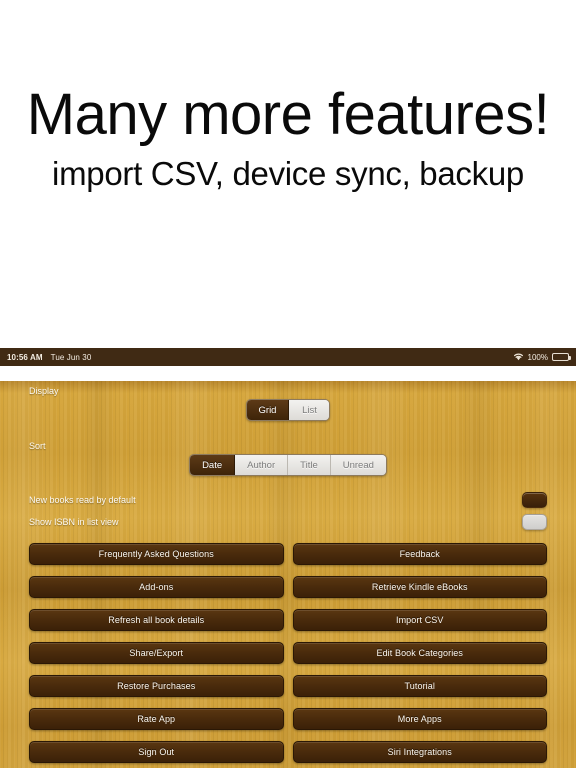 This screenshot has width=576, height=768. Describe the element at coordinates (44, 390) in the screenshot. I see `display-label: Display` at that location.